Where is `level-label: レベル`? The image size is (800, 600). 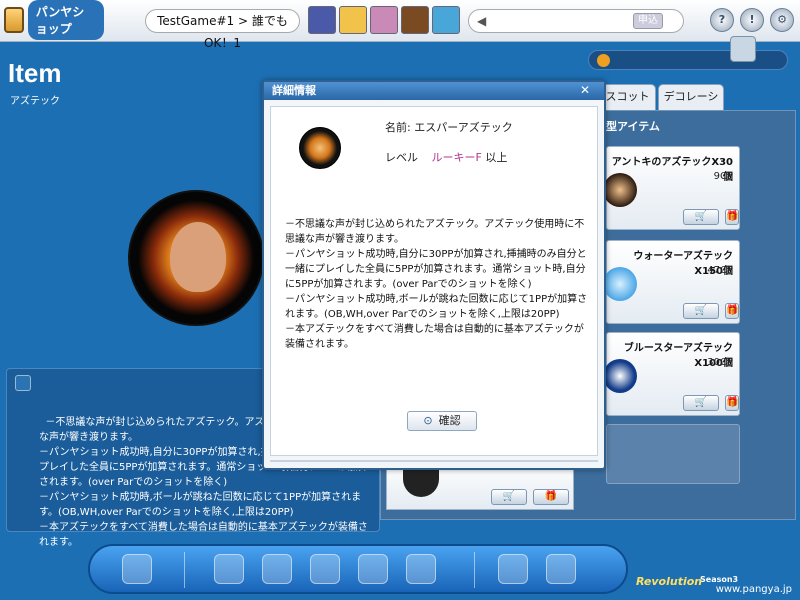 level-label: レベル is located at coordinates (401, 157).